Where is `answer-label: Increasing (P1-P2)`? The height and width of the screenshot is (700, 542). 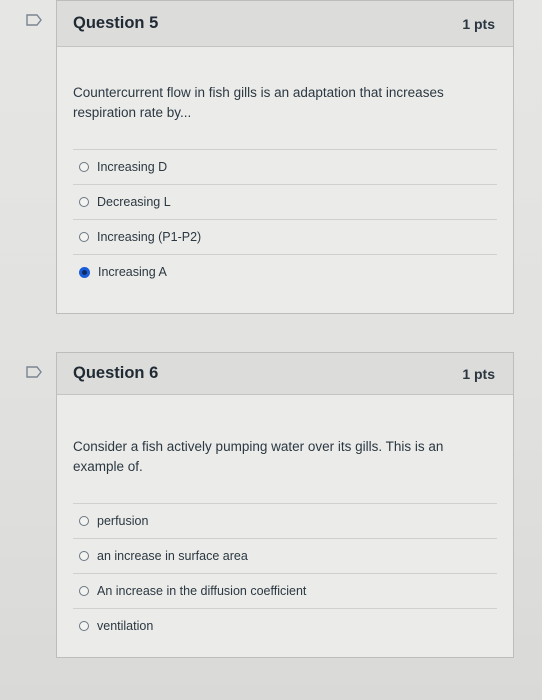 answer-label: Increasing (P1-P2) is located at coordinates (149, 237).